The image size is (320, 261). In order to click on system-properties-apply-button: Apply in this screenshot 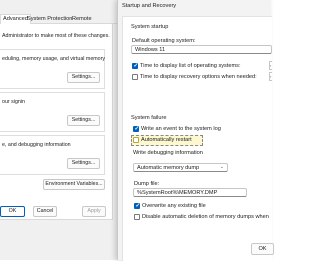, I will do `click(94, 211)`.